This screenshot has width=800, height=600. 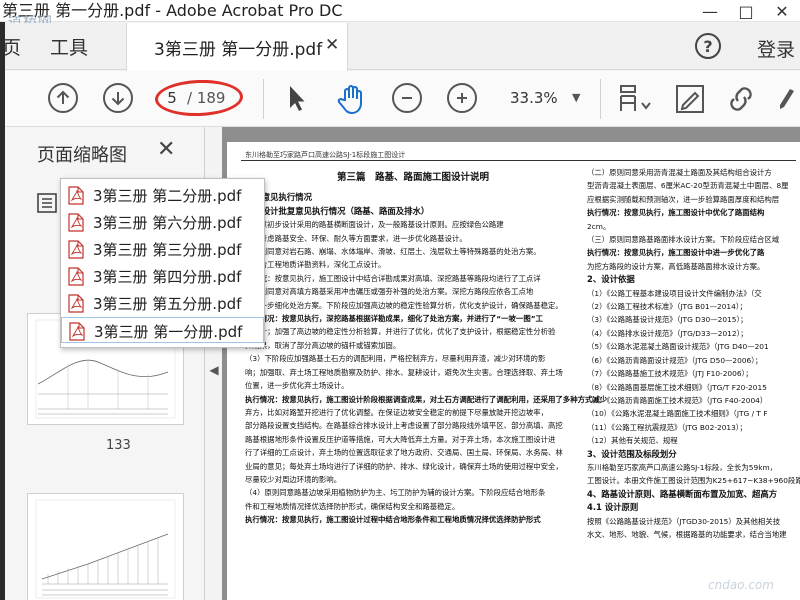 I want to click on page-display-icon, so click(x=634, y=98).